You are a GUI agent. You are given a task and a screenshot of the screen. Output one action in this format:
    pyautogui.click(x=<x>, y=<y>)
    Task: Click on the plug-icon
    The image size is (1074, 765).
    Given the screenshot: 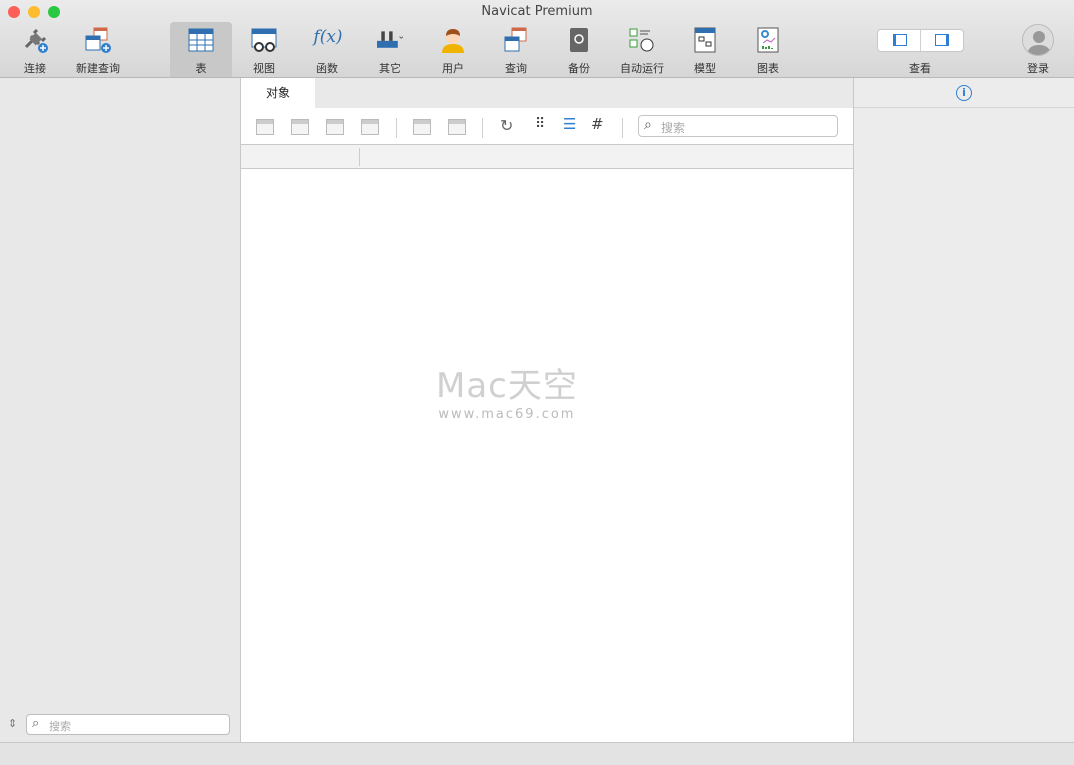 What is the action you would take?
    pyautogui.click(x=36, y=40)
    